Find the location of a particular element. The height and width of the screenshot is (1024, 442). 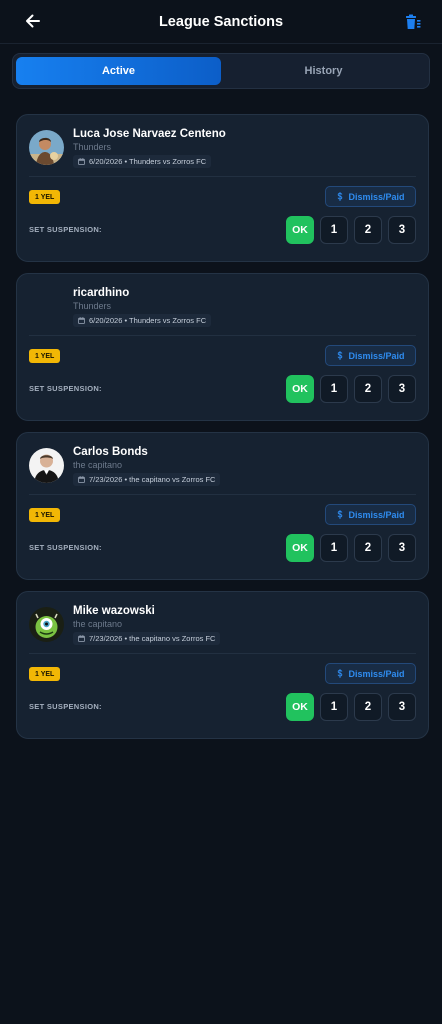

player-name: Luca Jose Narvaez Centeno is located at coordinates (149, 134).